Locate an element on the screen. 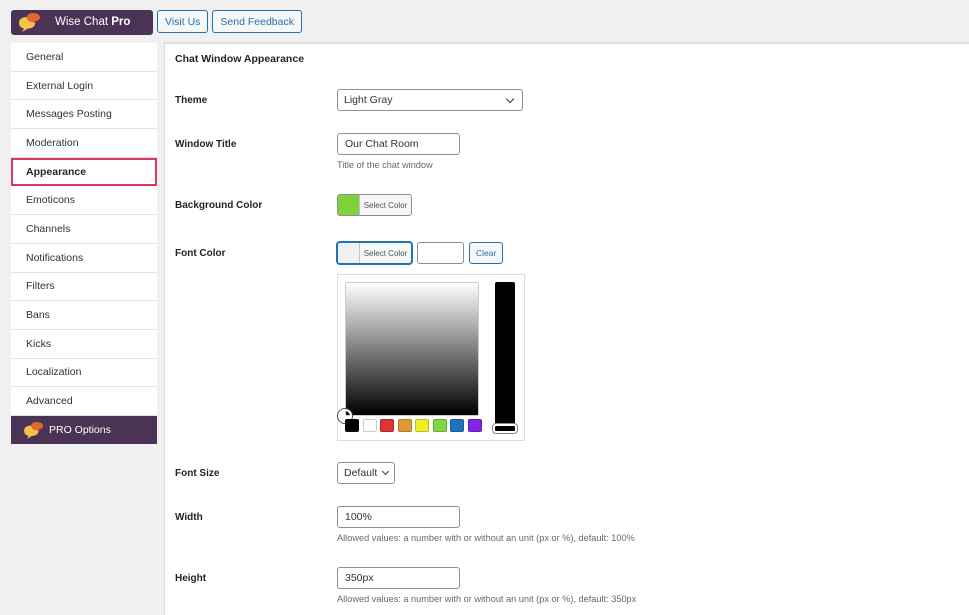 Image resolution: width=969 pixels, height=615 pixels. theme-field: Light Gray is located at coordinates (430, 100).